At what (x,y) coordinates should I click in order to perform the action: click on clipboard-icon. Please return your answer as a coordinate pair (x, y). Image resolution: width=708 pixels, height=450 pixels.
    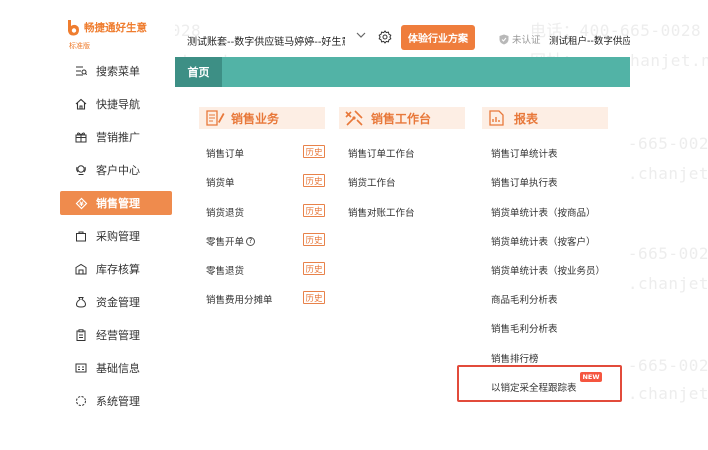
    Looking at the image, I should click on (81, 335).